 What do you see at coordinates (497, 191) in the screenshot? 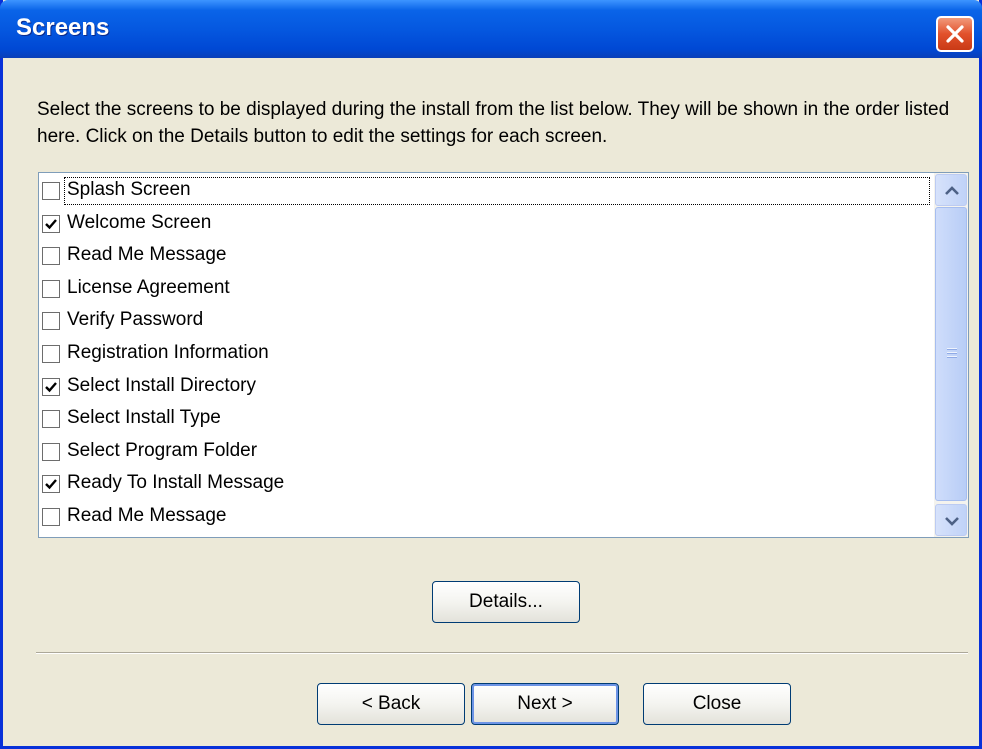
I see `focus-rectangle` at bounding box center [497, 191].